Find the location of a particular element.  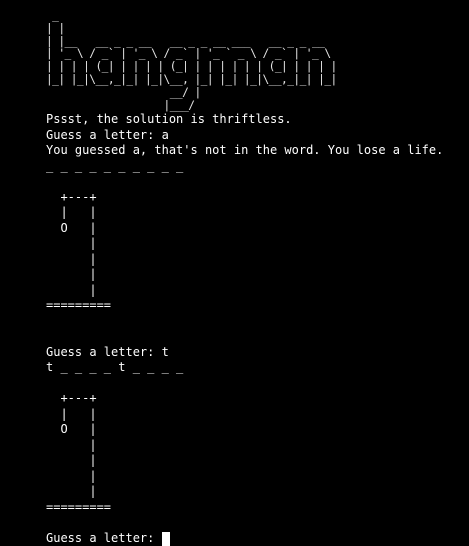

round2-gallows: +---+ | | O | | | | | ========= is located at coordinates (79, 452).